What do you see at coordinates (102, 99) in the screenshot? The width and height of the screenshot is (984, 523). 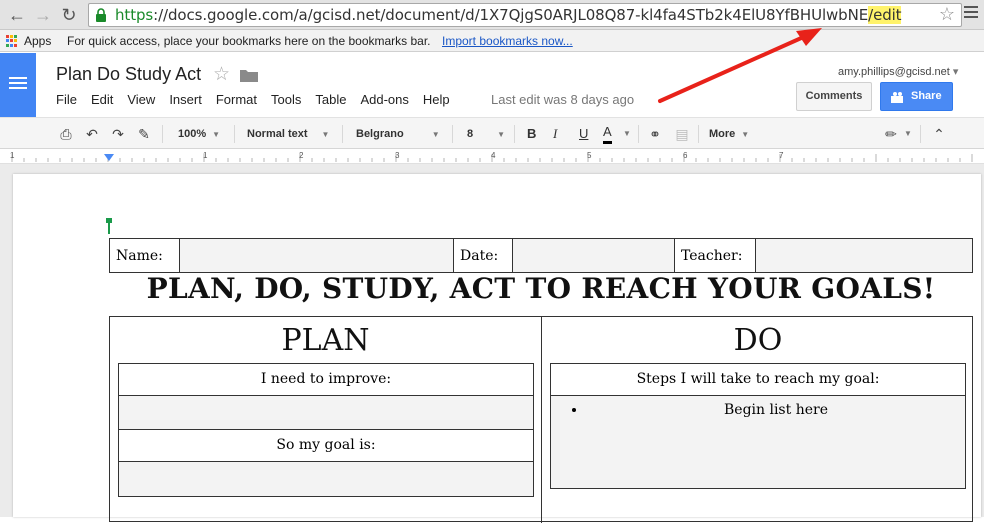 I see `menu-edit: Edit` at bounding box center [102, 99].